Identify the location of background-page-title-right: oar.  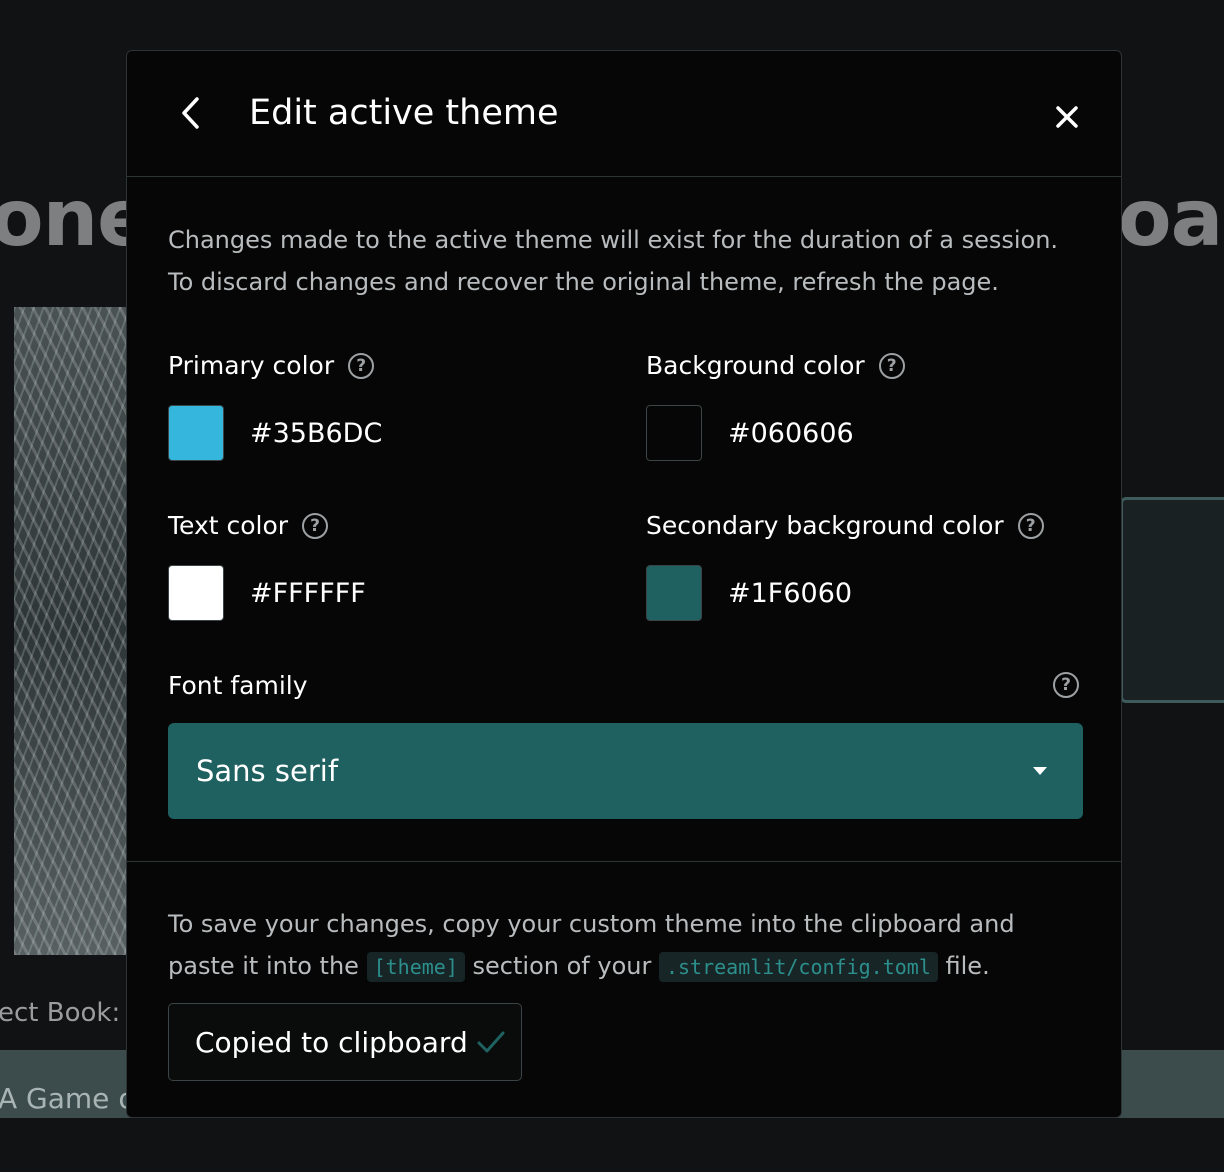
(1171, 219).